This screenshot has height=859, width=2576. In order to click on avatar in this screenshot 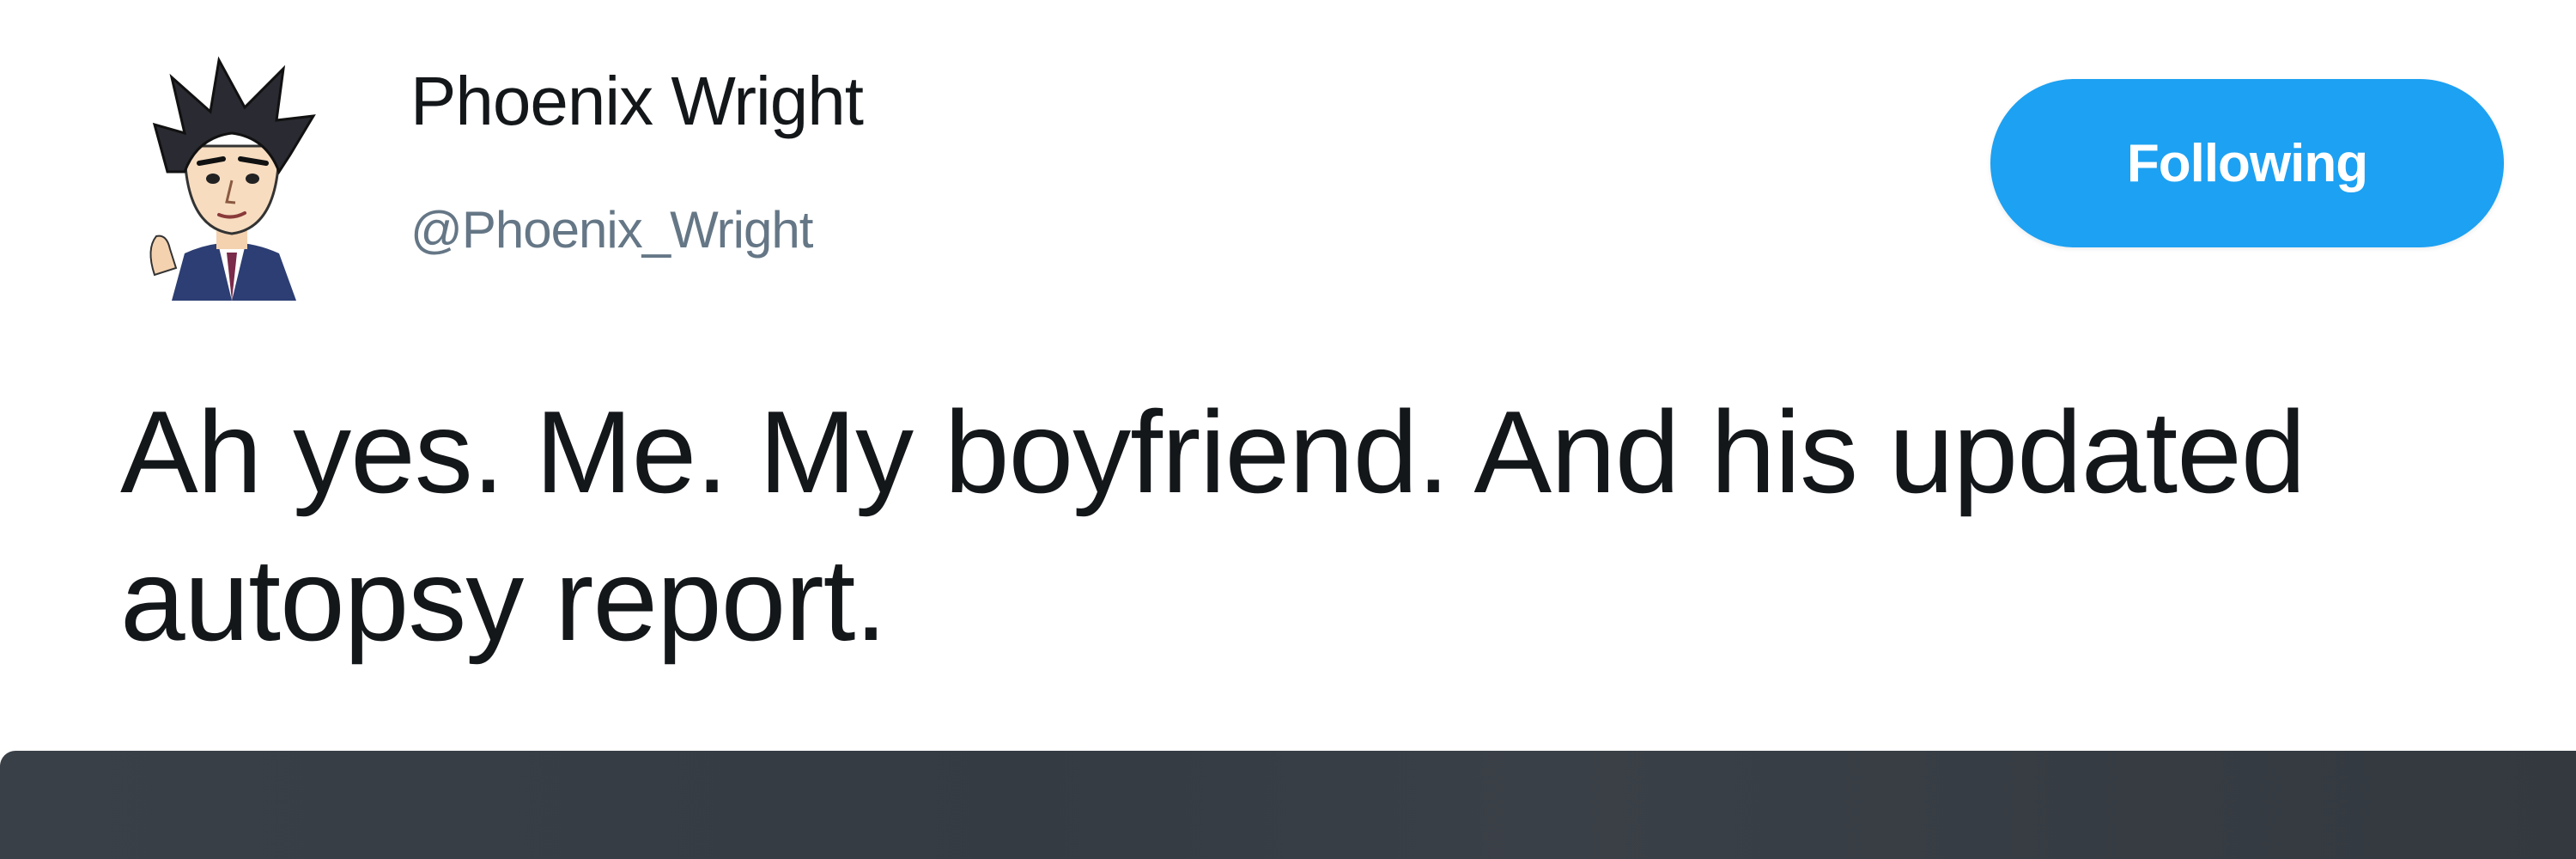, I will do `click(231, 172)`.